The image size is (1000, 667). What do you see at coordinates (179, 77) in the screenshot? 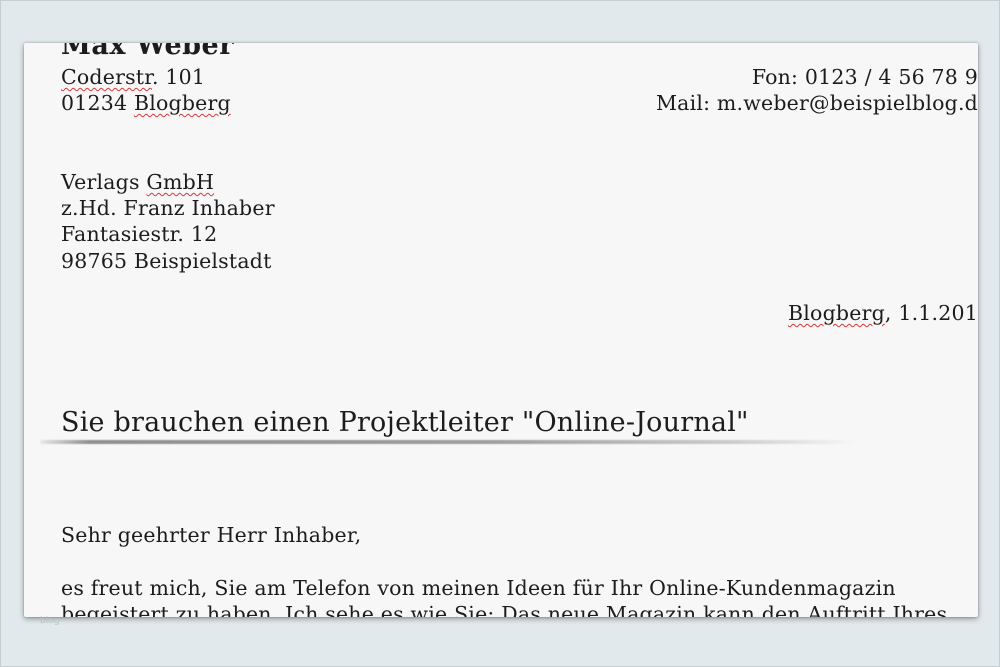
I see `sender-street-number: . 101` at bounding box center [179, 77].